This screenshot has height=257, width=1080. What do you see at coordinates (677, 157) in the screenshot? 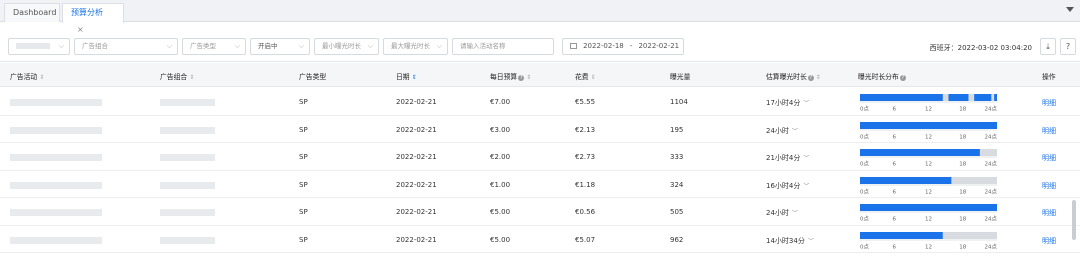
I see `impressions-value: 333` at bounding box center [677, 157].